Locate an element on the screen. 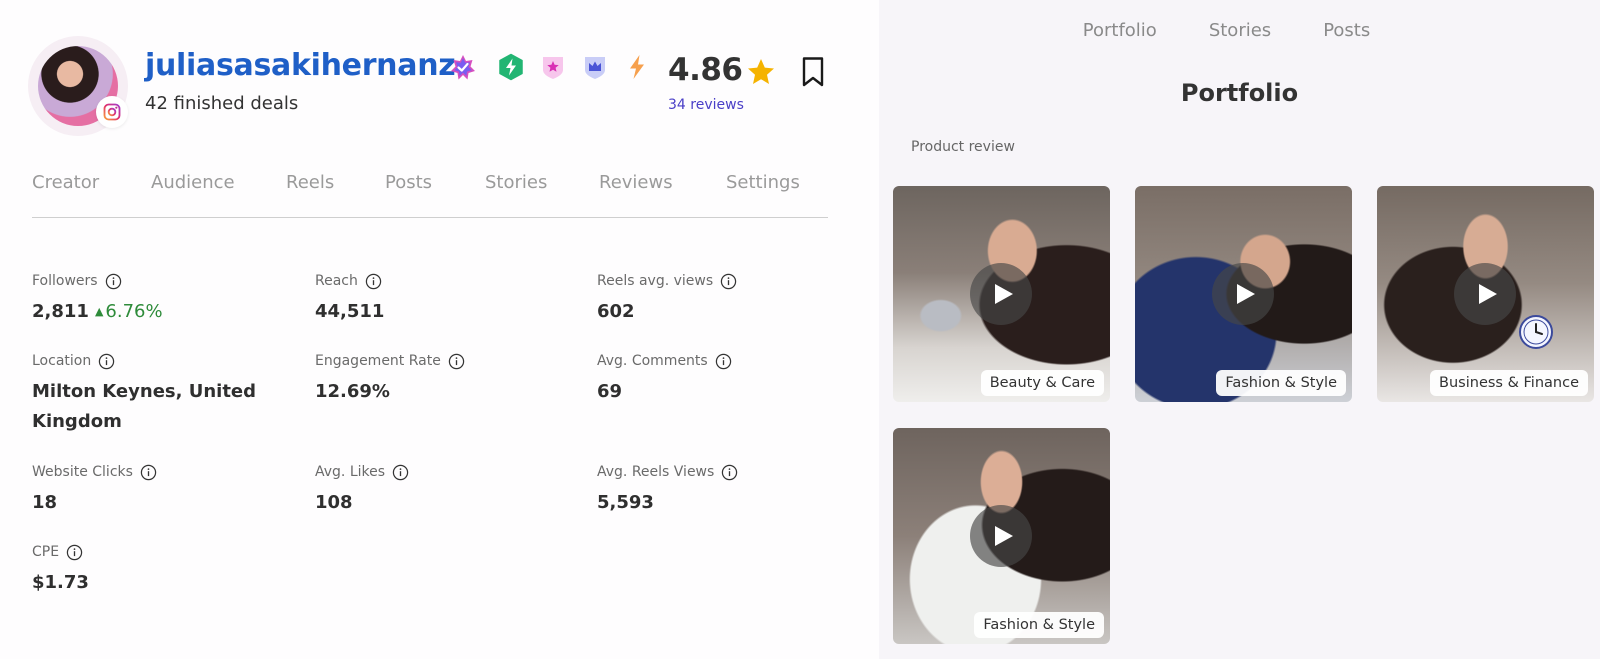 The height and width of the screenshot is (659, 1600). video-tile: Beauty & Care is located at coordinates (1001, 294).